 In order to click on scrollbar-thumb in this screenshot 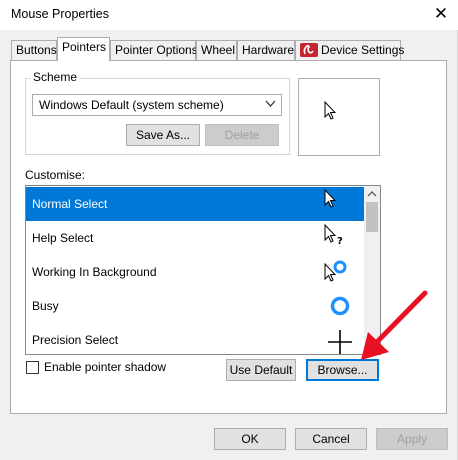, I will do `click(372, 217)`.